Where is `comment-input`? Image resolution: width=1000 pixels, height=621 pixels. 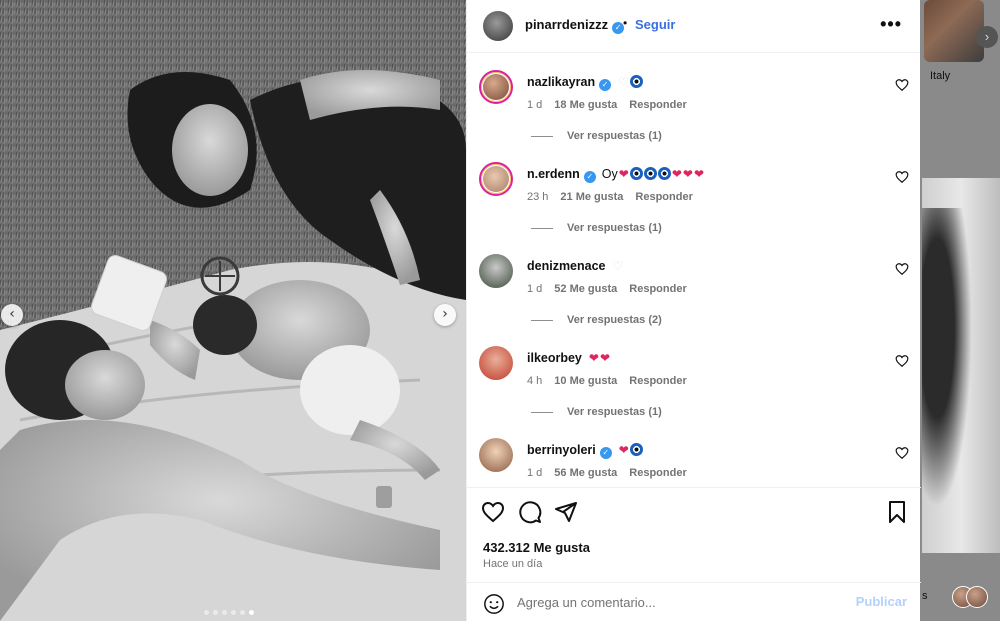
comment-input is located at coordinates (682, 602).